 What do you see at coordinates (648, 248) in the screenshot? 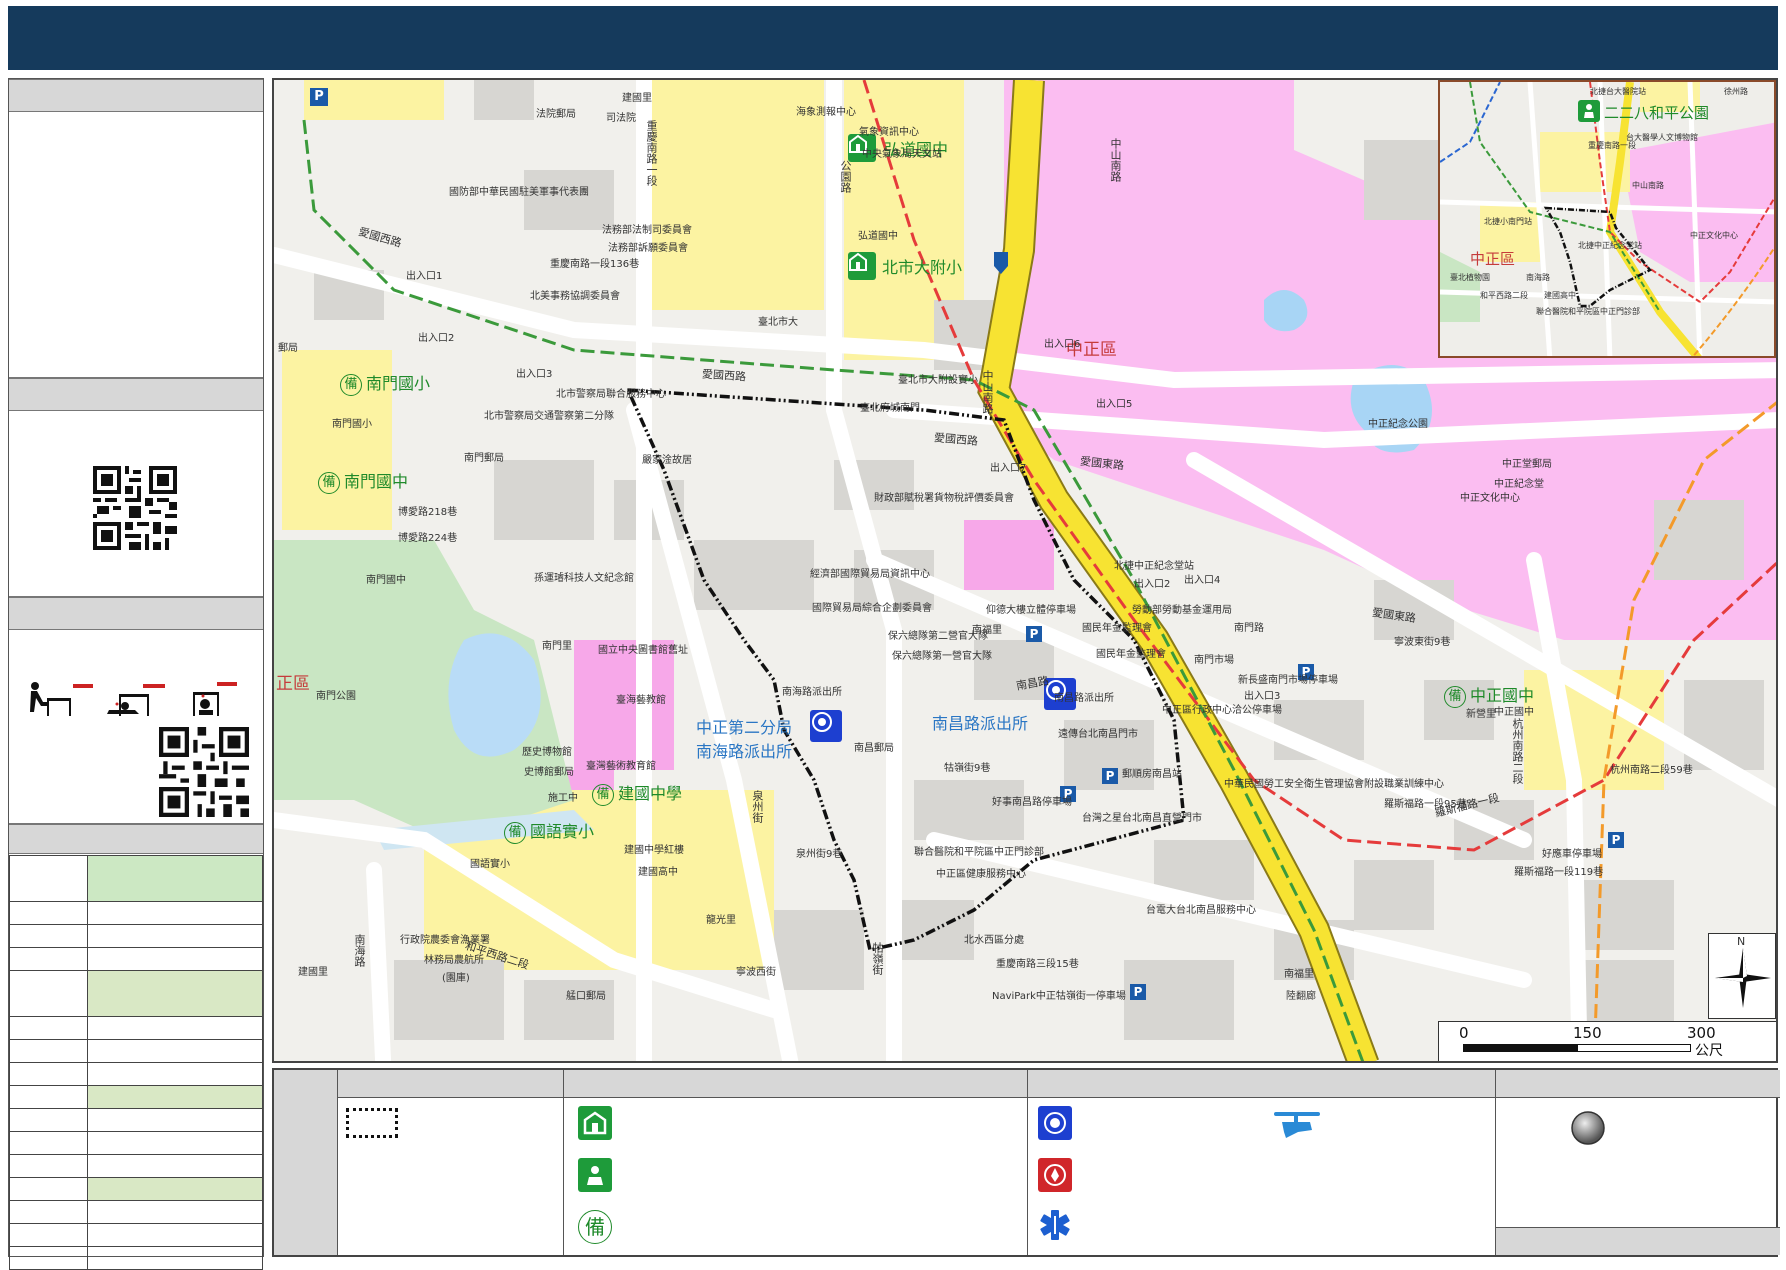
I see `poi-label: 法務部訴願委員會` at bounding box center [648, 248].